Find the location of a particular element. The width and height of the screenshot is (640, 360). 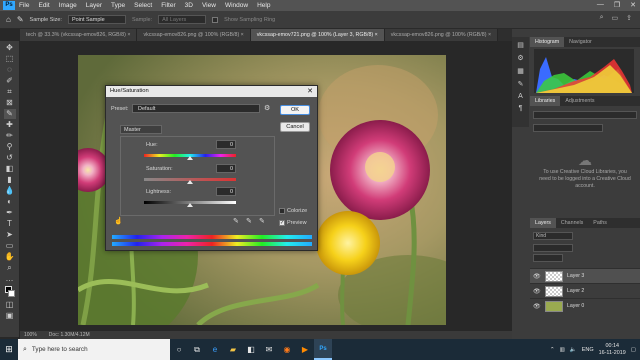

dialog-close-icon: ✕ is located at coordinates (310, 91).